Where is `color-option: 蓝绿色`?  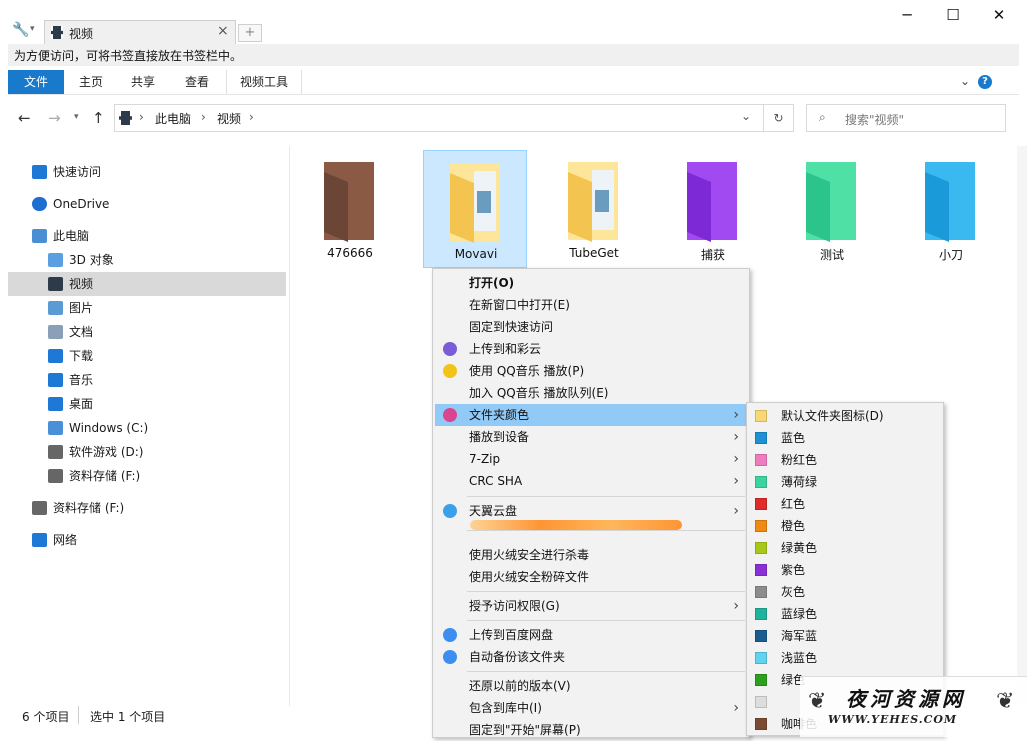
color-option: 蓝绿色 is located at coordinates (846, 614).